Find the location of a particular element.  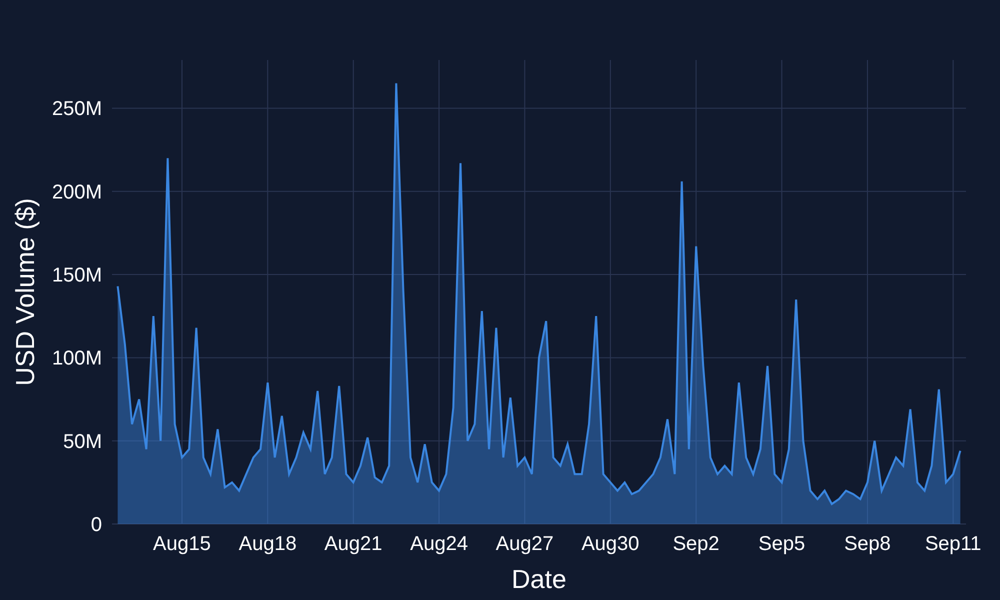

x-tick-label: Sep5 is located at coordinates (782, 544).